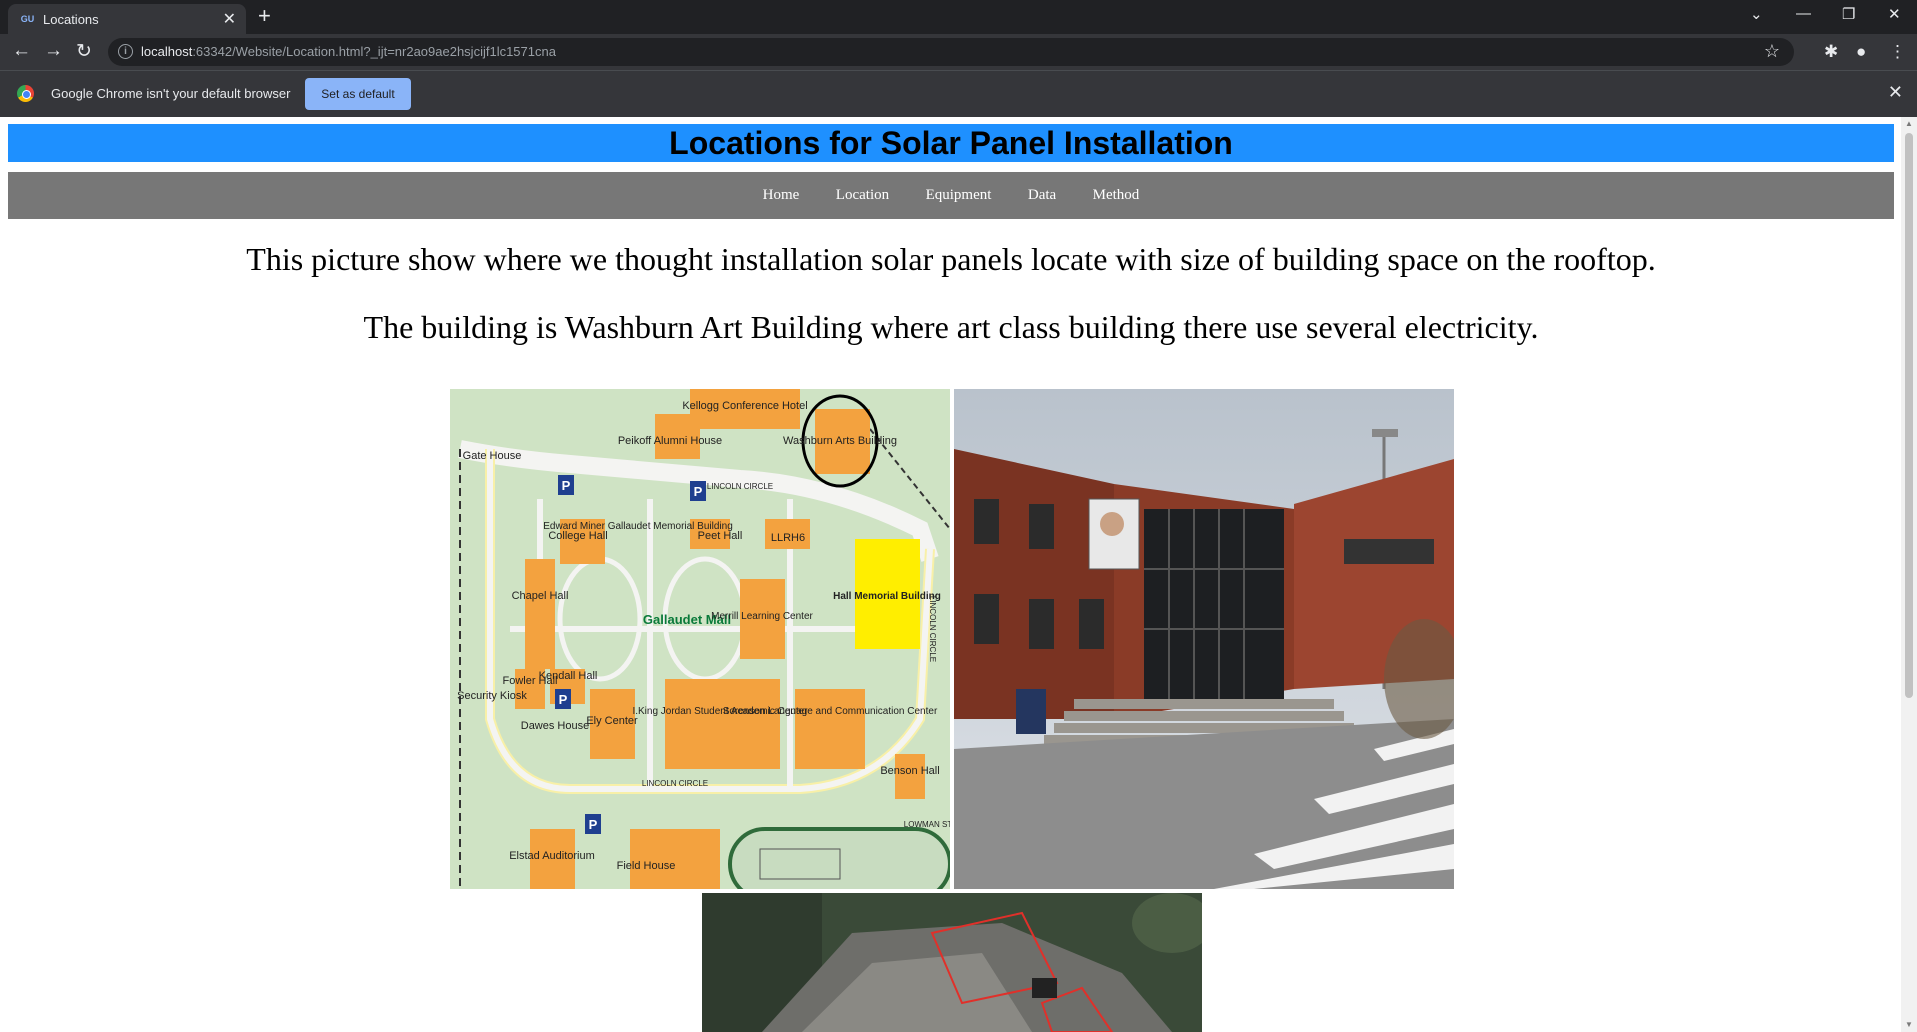  Describe the element at coordinates (1756, 14) in the screenshot. I see `tab-search-icon: ⌄` at that location.